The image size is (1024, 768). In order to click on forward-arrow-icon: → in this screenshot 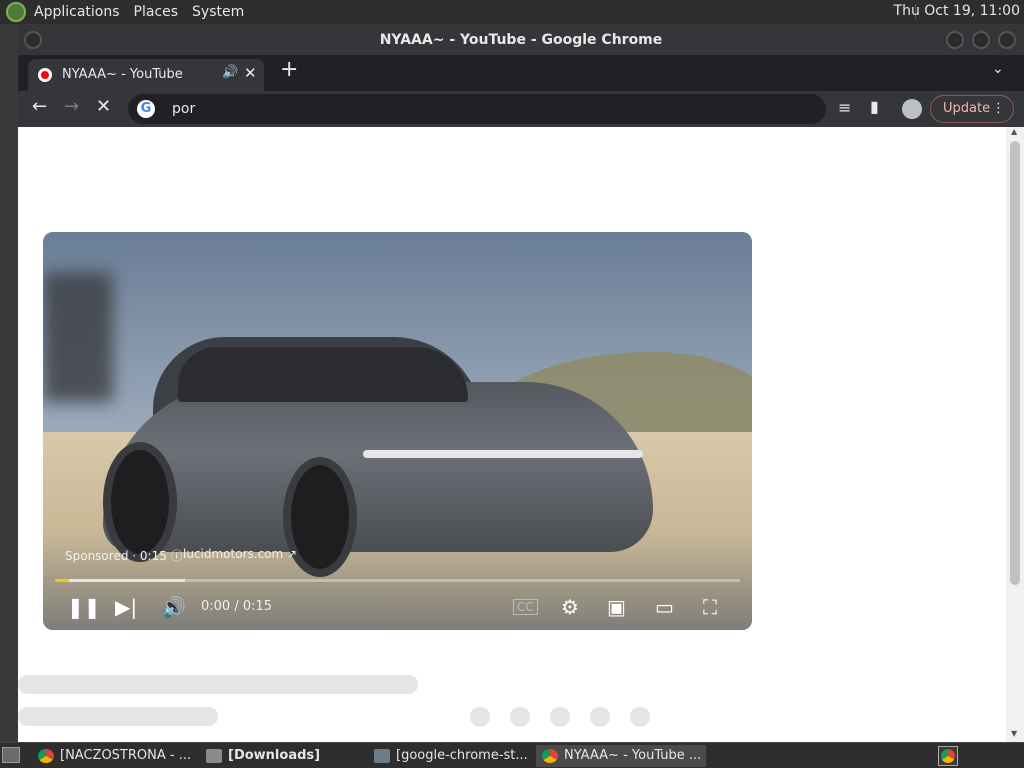, I will do `click(71, 106)`.